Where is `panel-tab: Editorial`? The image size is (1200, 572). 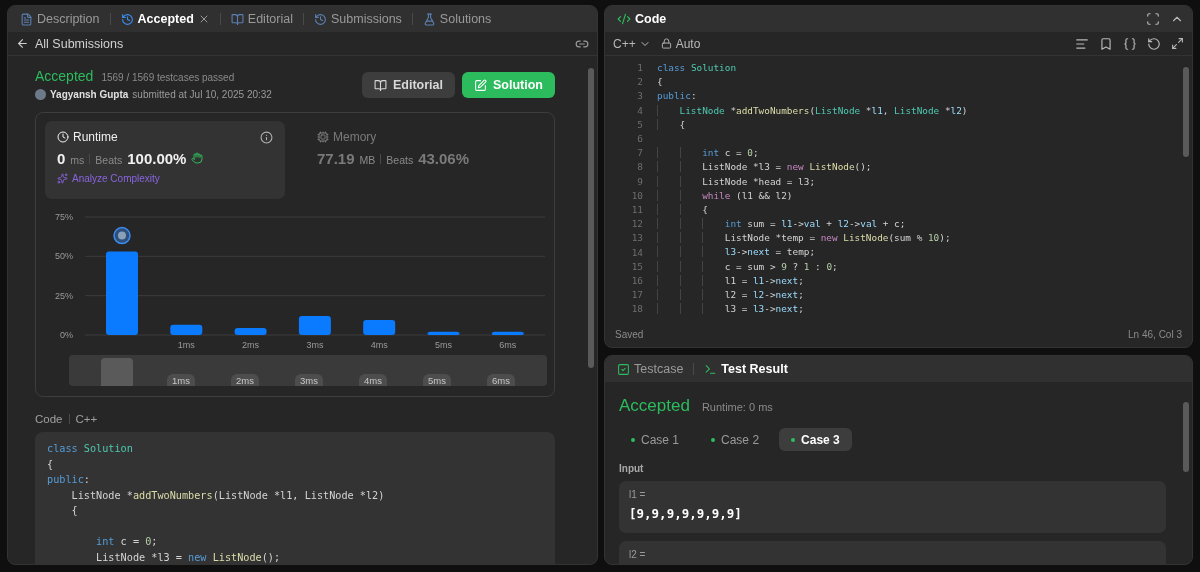
panel-tab: Editorial is located at coordinates (261, 19).